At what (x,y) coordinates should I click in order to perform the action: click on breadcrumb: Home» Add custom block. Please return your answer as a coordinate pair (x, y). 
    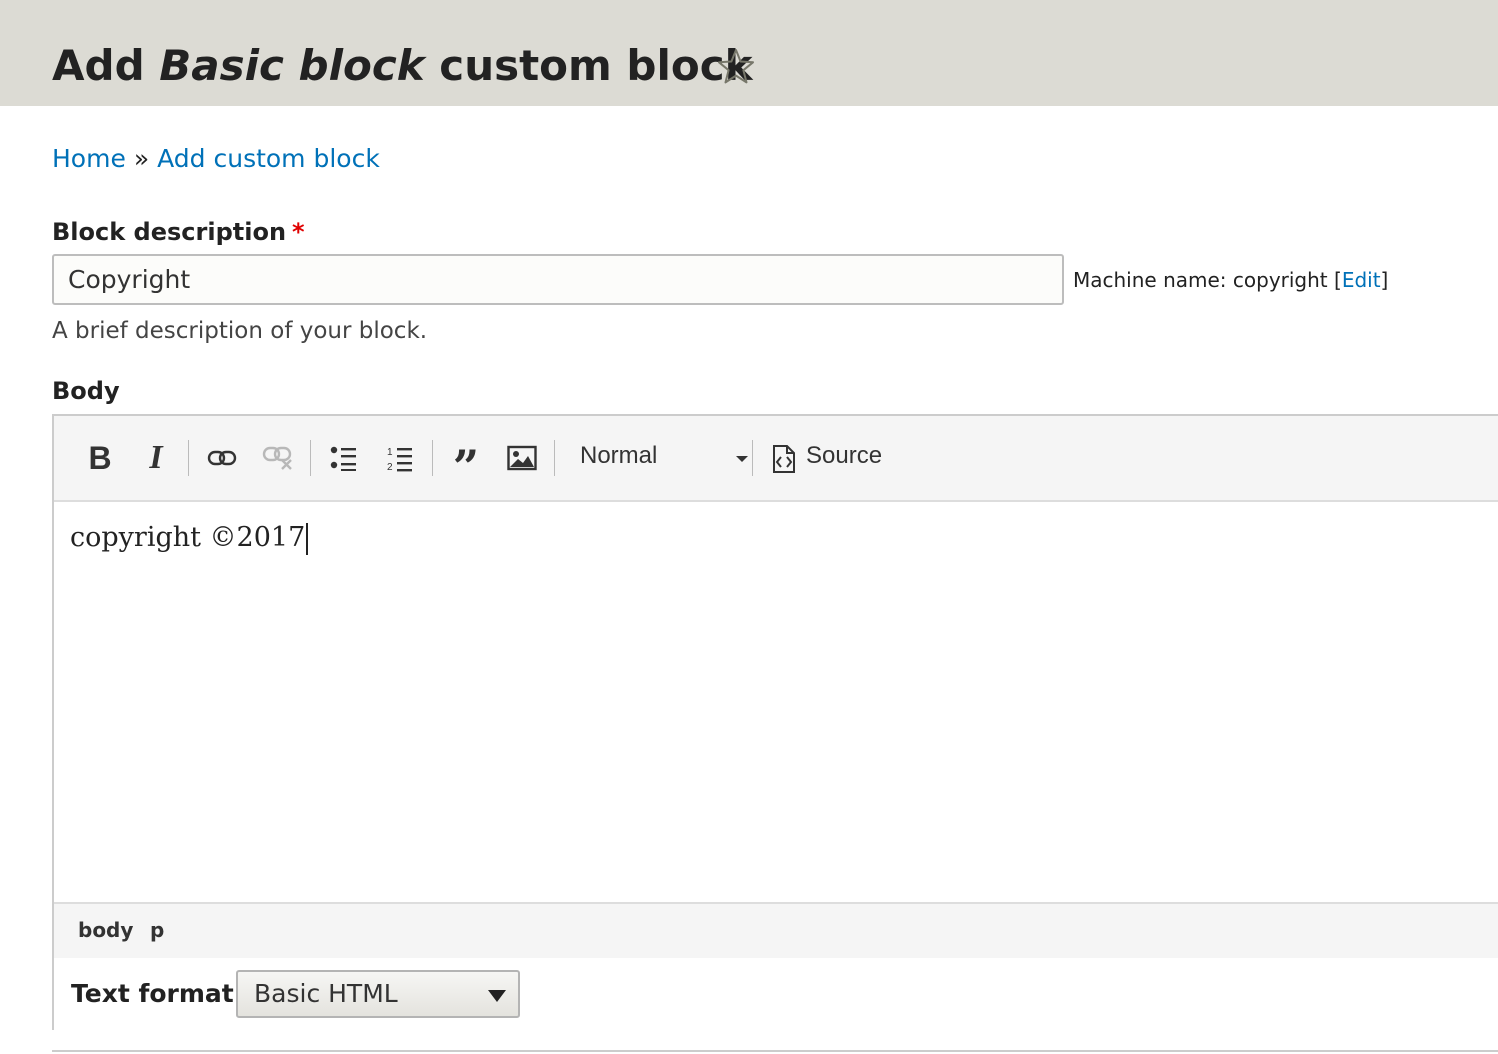
    Looking at the image, I should click on (216, 159).